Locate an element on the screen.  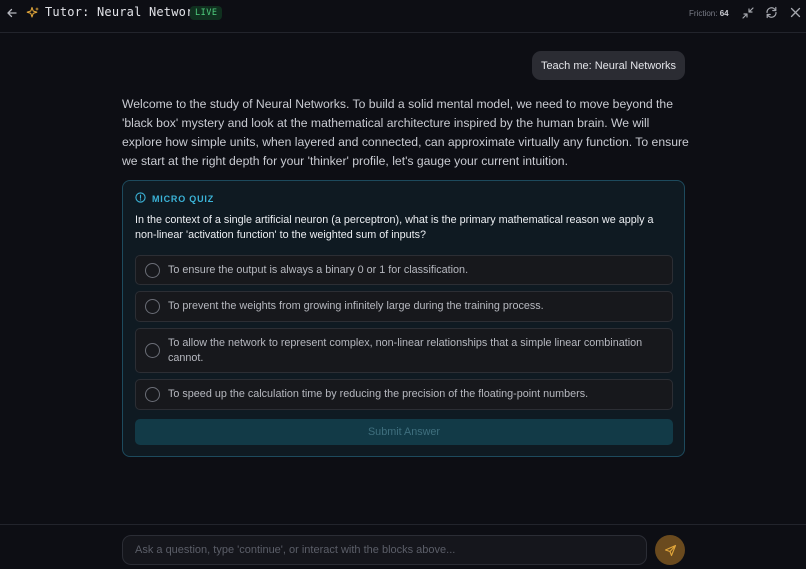
friction-label: Friction: is located at coordinates (703, 13).